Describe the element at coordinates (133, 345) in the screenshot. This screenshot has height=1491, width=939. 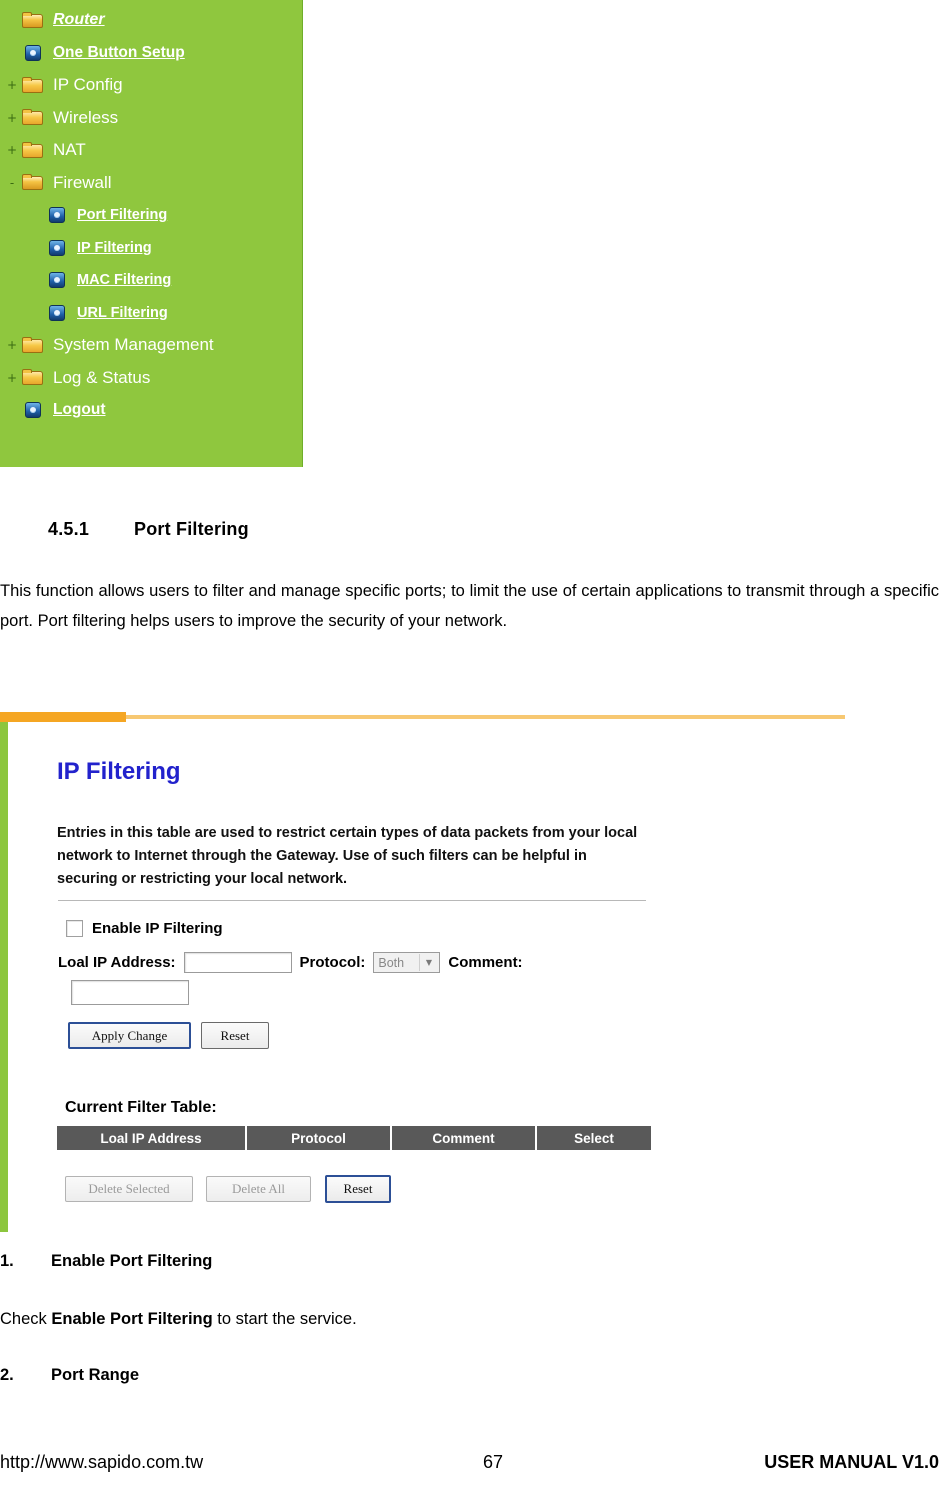
I see `sidebar-item-label: System Management` at that location.